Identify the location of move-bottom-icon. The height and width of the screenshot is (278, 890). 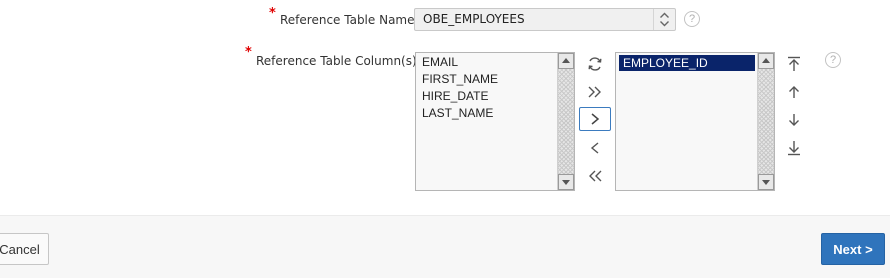
(794, 148).